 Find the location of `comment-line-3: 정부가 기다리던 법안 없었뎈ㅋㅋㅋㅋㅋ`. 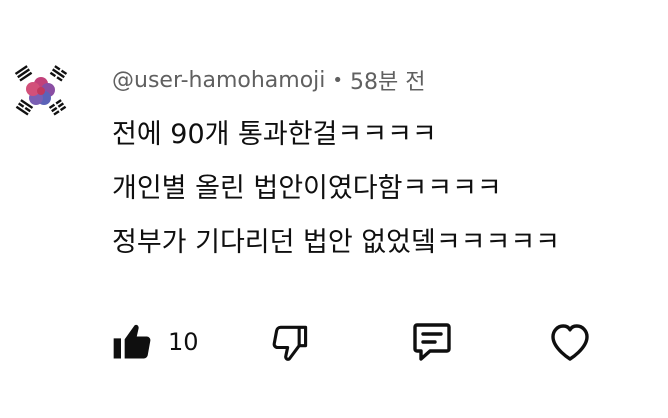

comment-line-3: 정부가 기다리던 법안 없었뎈ㅋㅋㅋㅋㅋ is located at coordinates (336, 242).